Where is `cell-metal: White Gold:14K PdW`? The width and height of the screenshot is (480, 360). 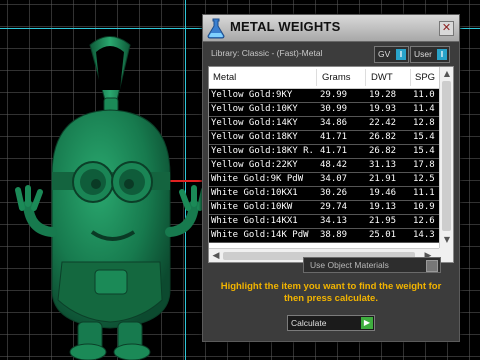
cell-metal: White Gold:14K PdW is located at coordinates (260, 235).